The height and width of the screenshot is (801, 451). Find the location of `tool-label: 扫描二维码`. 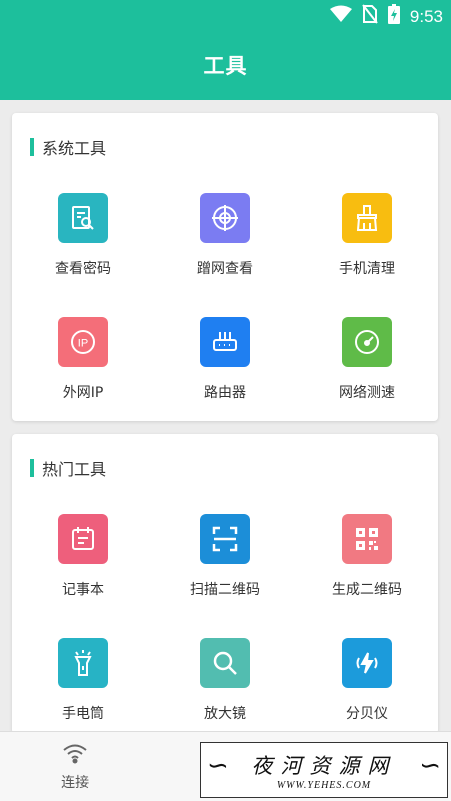

tool-label: 扫描二维码 is located at coordinates (225, 590).